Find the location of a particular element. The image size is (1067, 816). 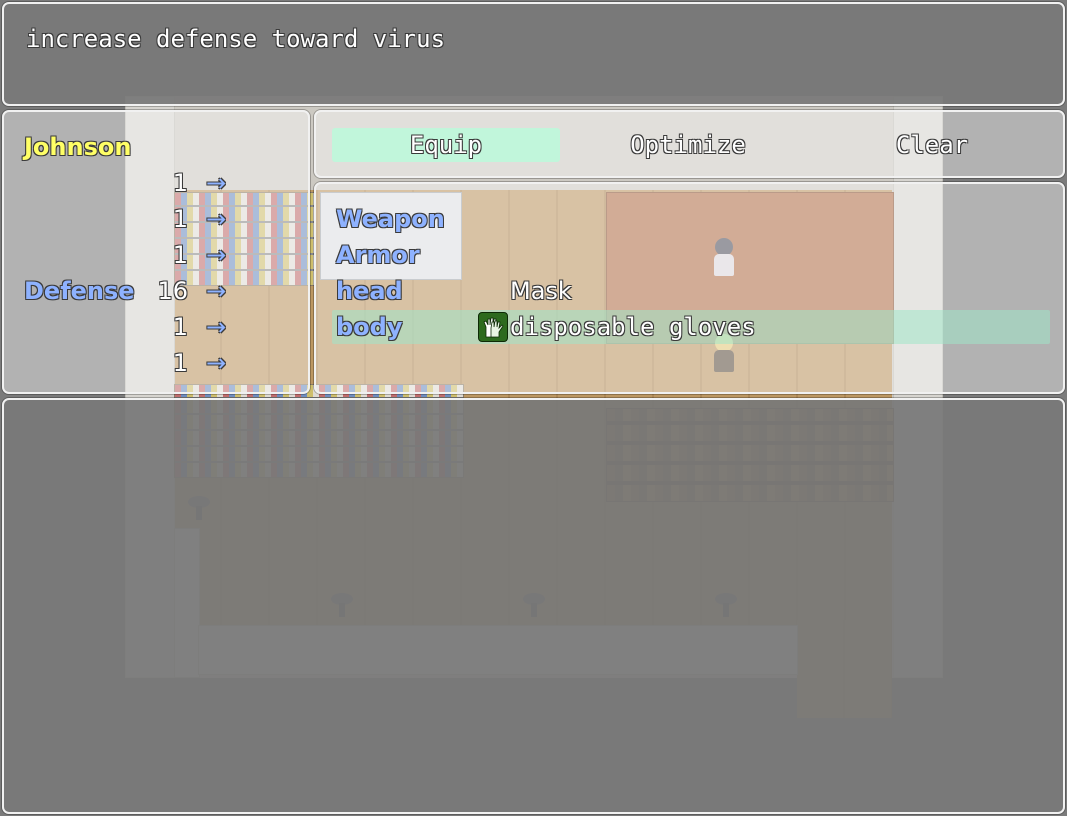

command-window: Equip Optimize Clear is located at coordinates (689, 144).